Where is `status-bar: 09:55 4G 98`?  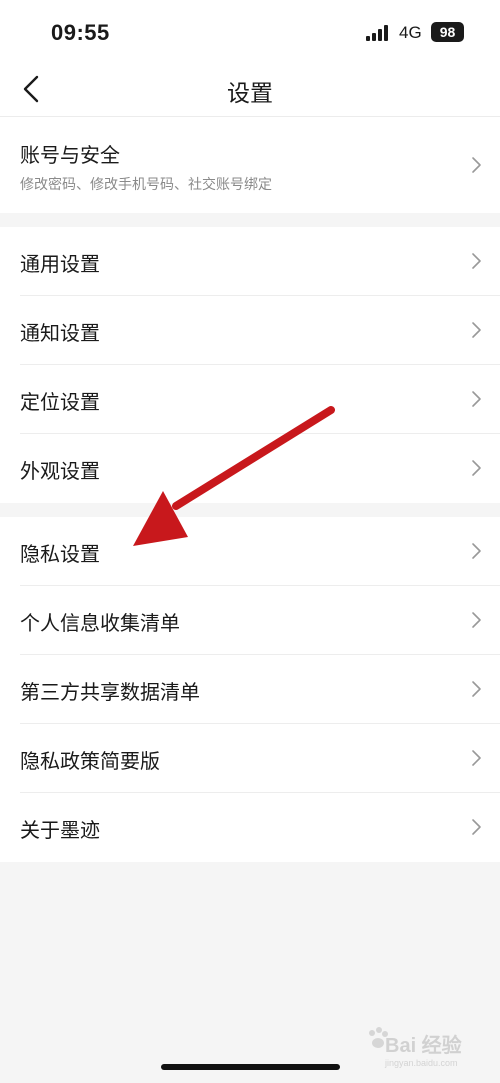
status-bar: 09:55 4G 98 is located at coordinates (250, 31).